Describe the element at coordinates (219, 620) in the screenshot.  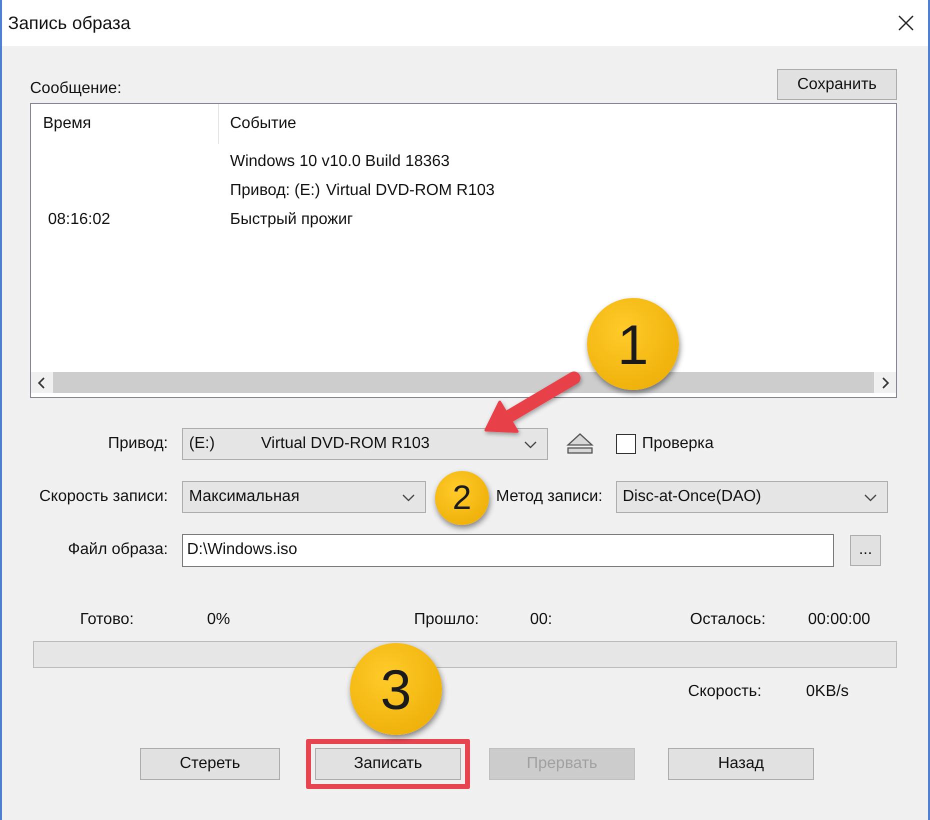
I see `done-value: 0%` at that location.